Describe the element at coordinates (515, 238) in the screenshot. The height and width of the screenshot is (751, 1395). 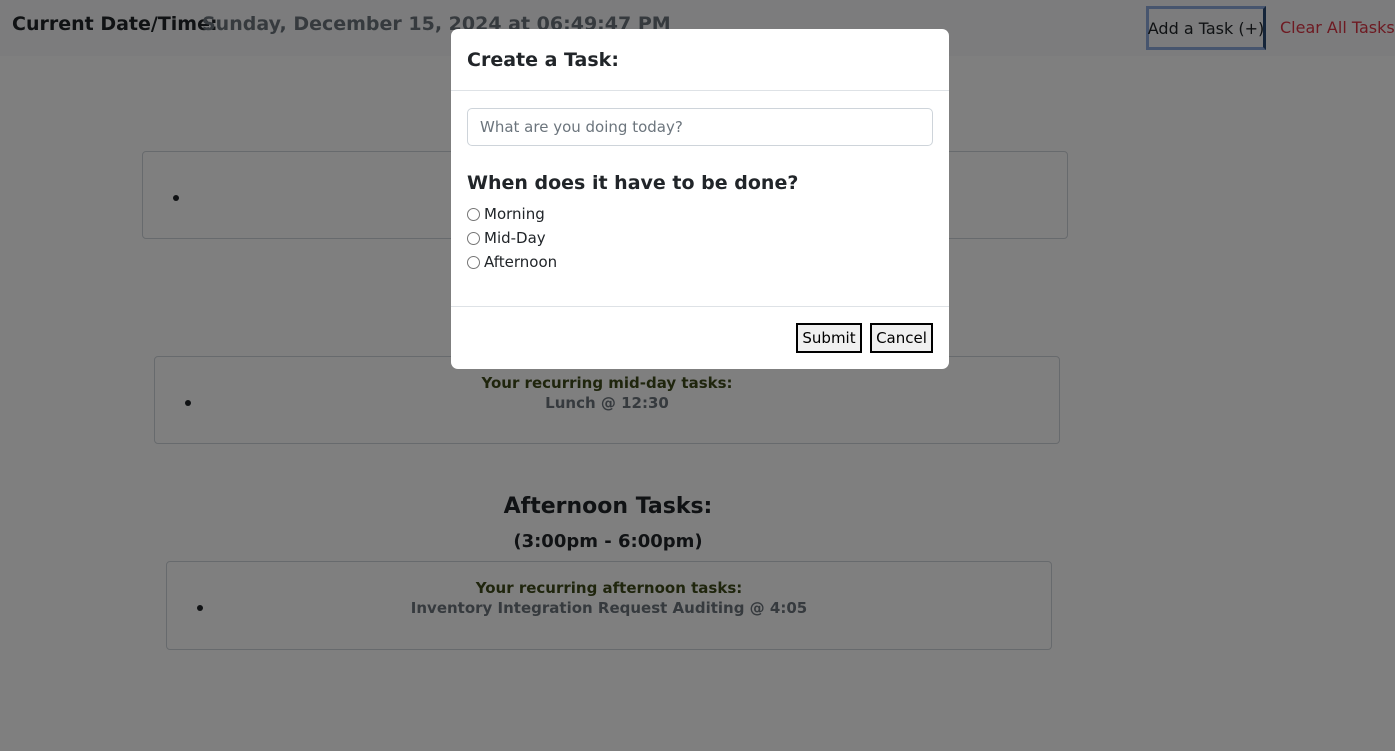
I see `midday-radio-label: Mid-Day` at that location.